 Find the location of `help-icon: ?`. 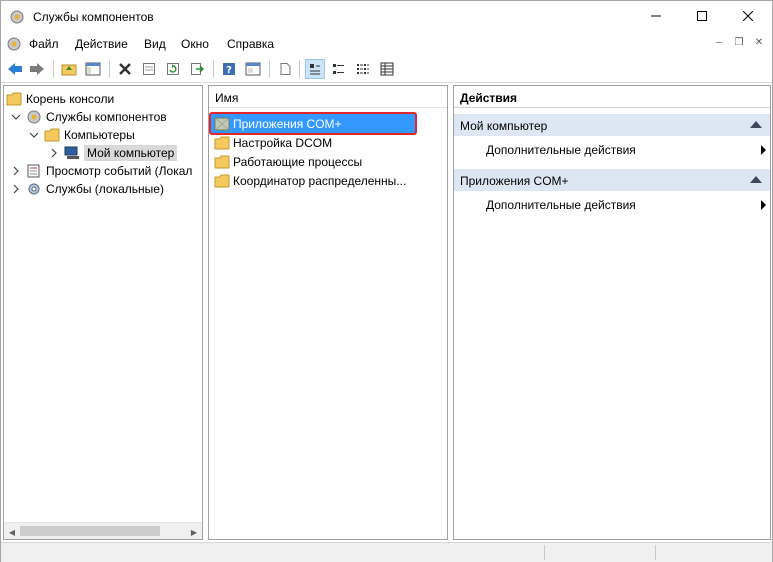

help-icon: ? is located at coordinates (229, 69).